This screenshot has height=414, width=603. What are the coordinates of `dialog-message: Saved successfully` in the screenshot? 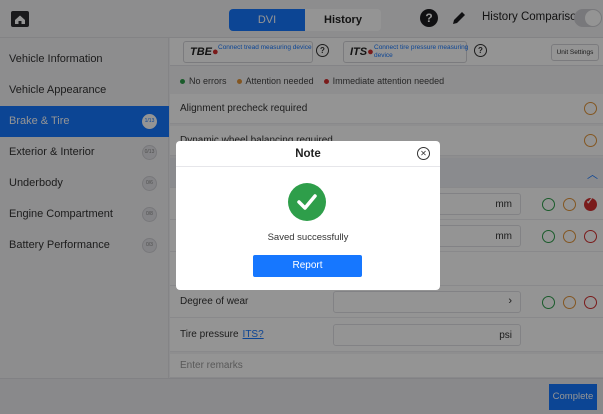 It's located at (308, 237).